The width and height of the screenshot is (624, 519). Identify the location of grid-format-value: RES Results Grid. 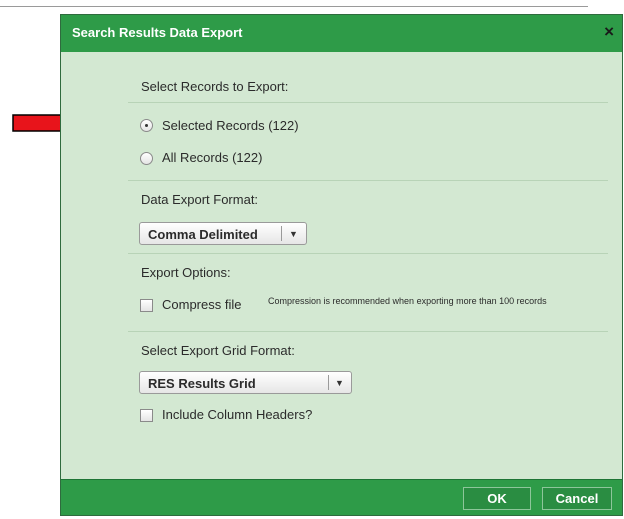
(202, 383).